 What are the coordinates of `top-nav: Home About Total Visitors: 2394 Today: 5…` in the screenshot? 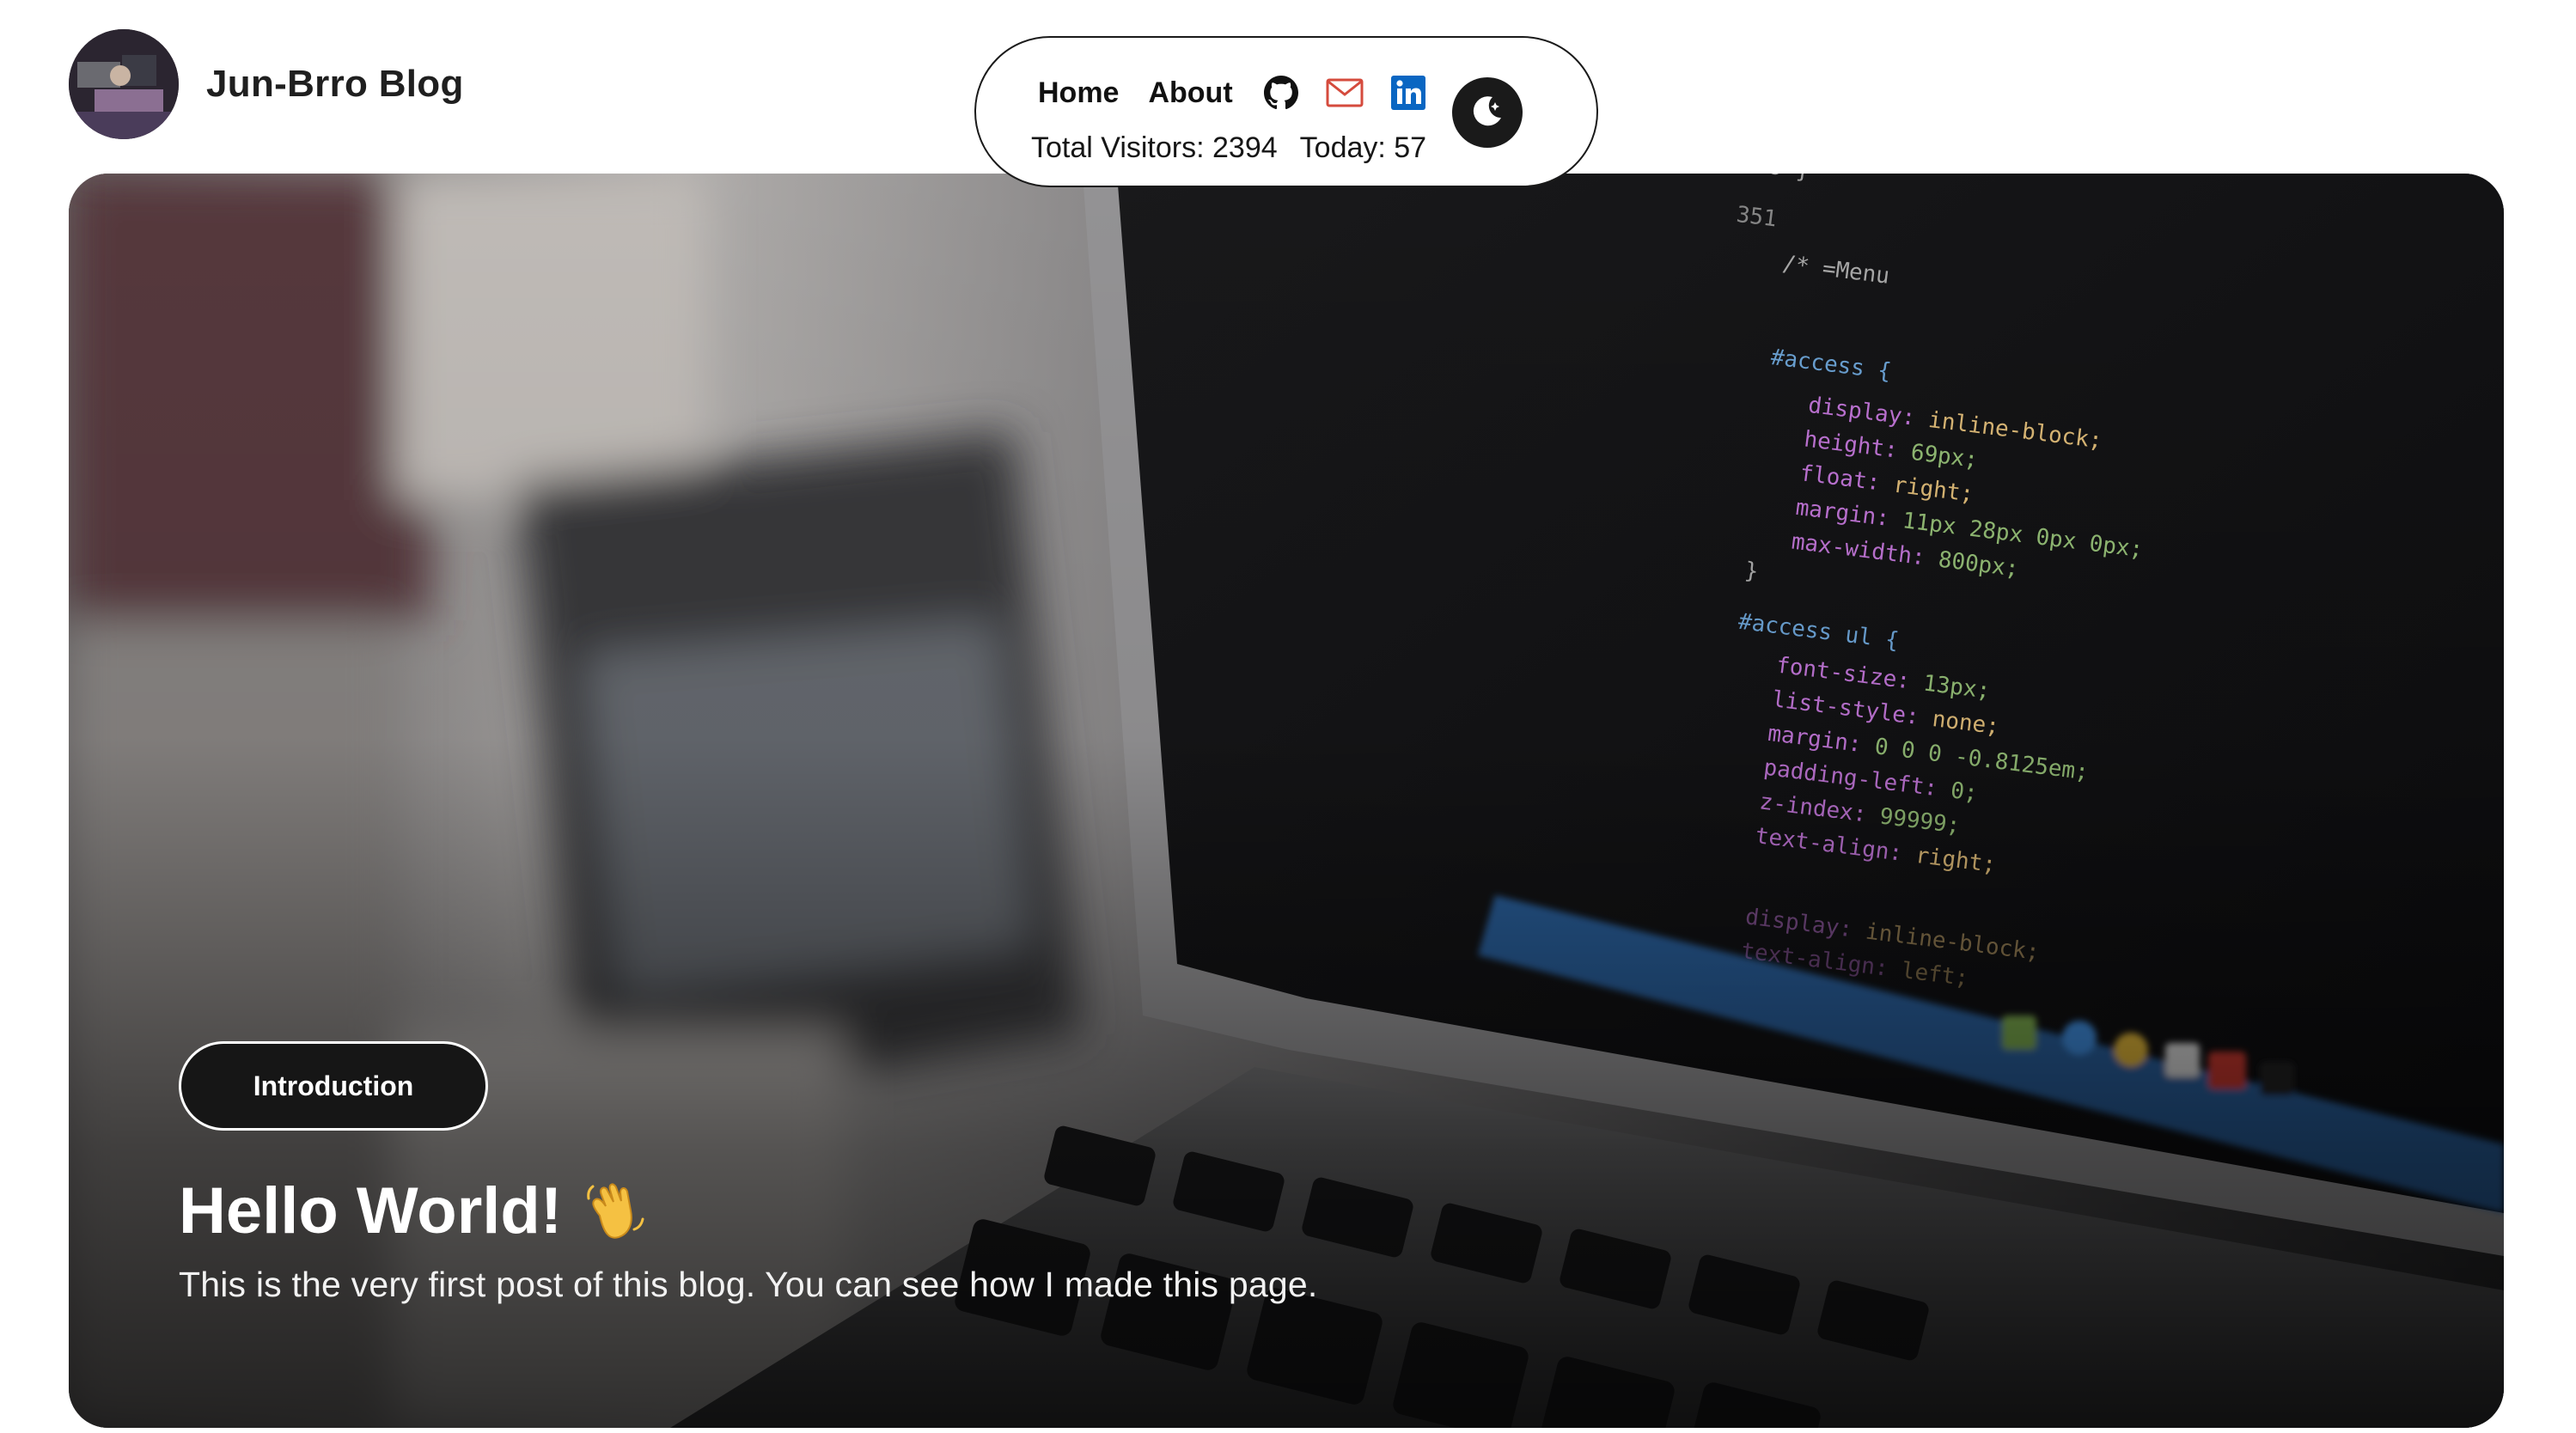 It's located at (1286, 112).